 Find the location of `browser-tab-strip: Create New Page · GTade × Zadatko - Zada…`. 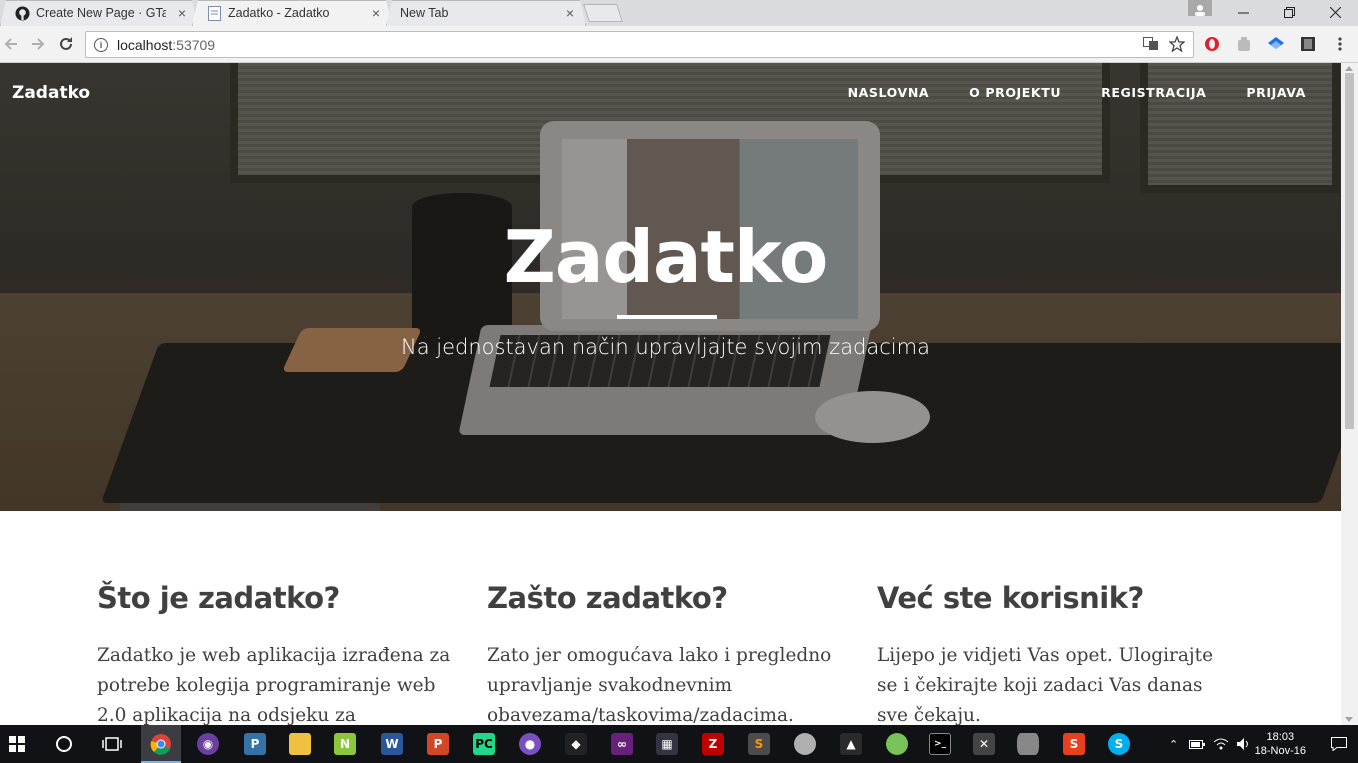

browser-tab-strip: Create New Page · GTade × Zadatko - Zada… is located at coordinates (679, 13).